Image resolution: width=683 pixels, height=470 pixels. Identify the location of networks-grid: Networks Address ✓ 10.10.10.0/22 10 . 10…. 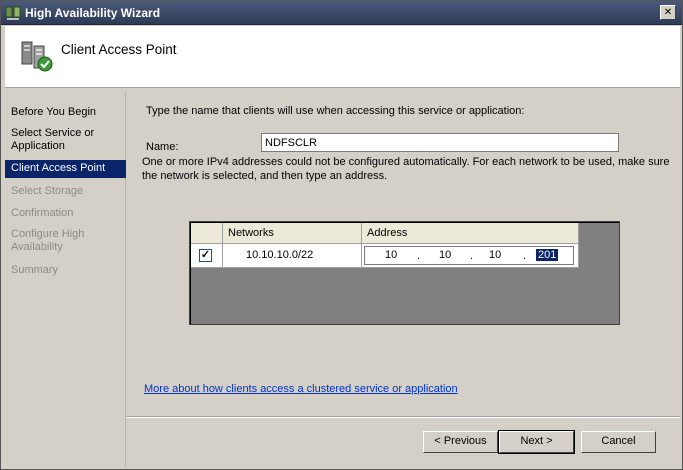
(404, 273).